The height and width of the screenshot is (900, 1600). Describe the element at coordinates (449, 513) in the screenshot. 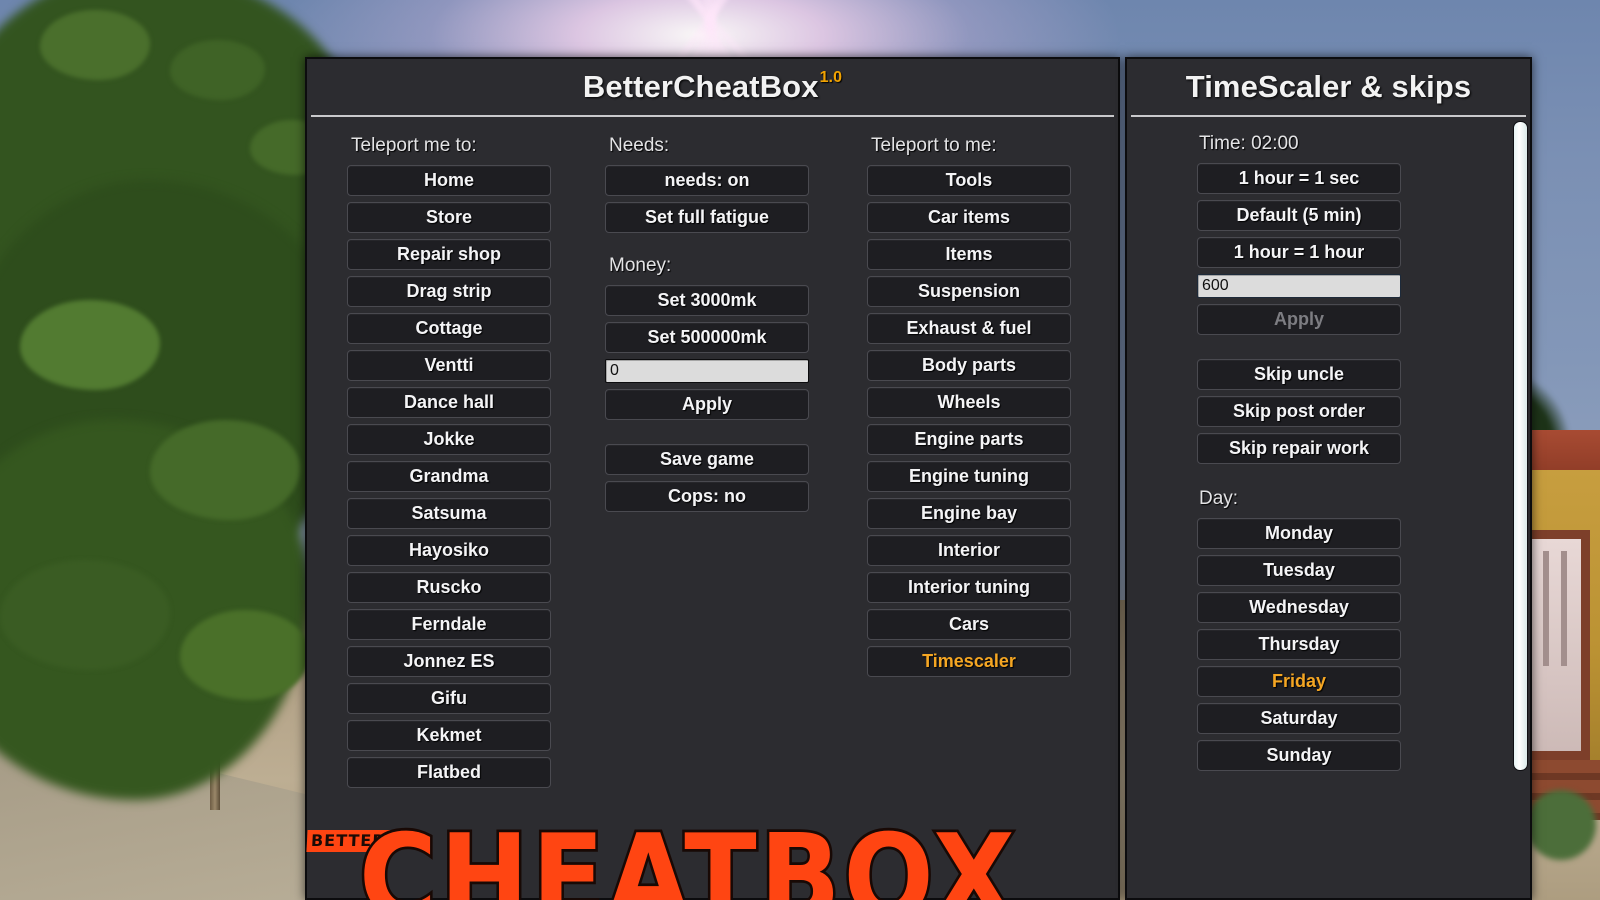

I see `teleport-satsuma-button: Satsuma` at that location.